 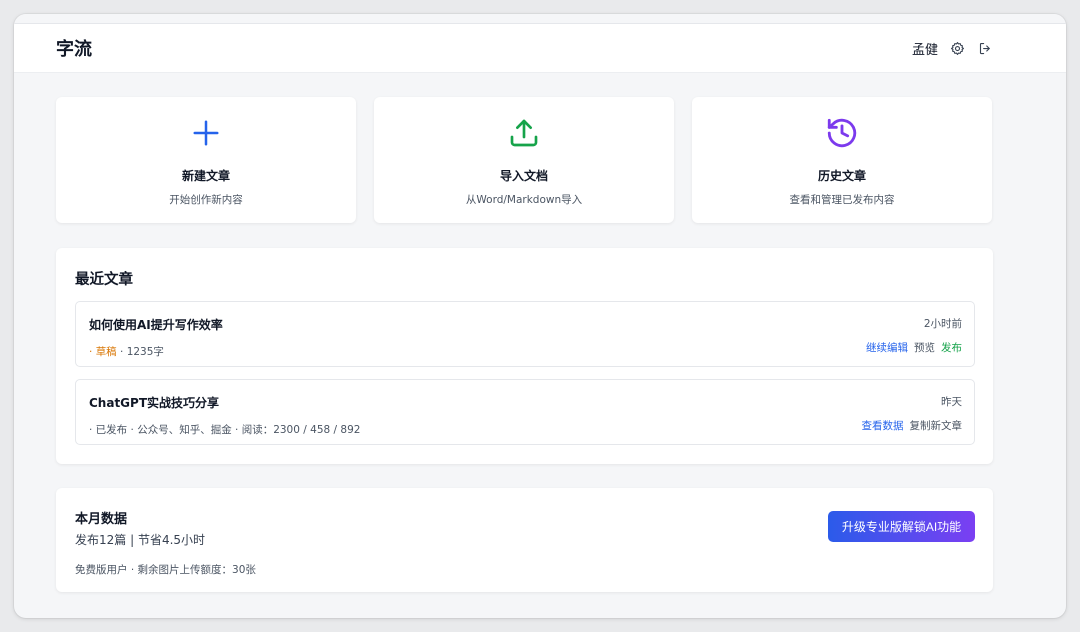 What do you see at coordinates (540, 18) in the screenshot?
I see `title-bar` at bounding box center [540, 18].